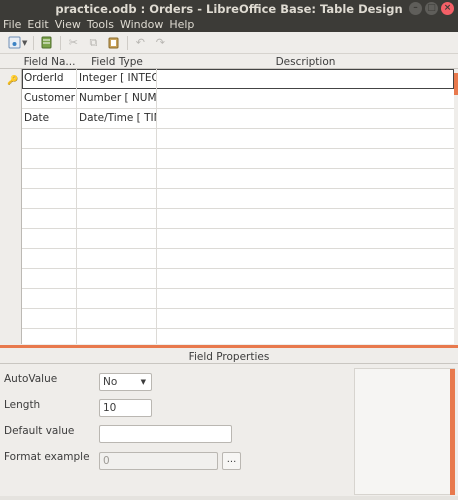 Image resolution: width=458 pixels, height=500 pixels. I want to click on table-row: CustomerId Number [ NUMERIC ], so click(238, 99).